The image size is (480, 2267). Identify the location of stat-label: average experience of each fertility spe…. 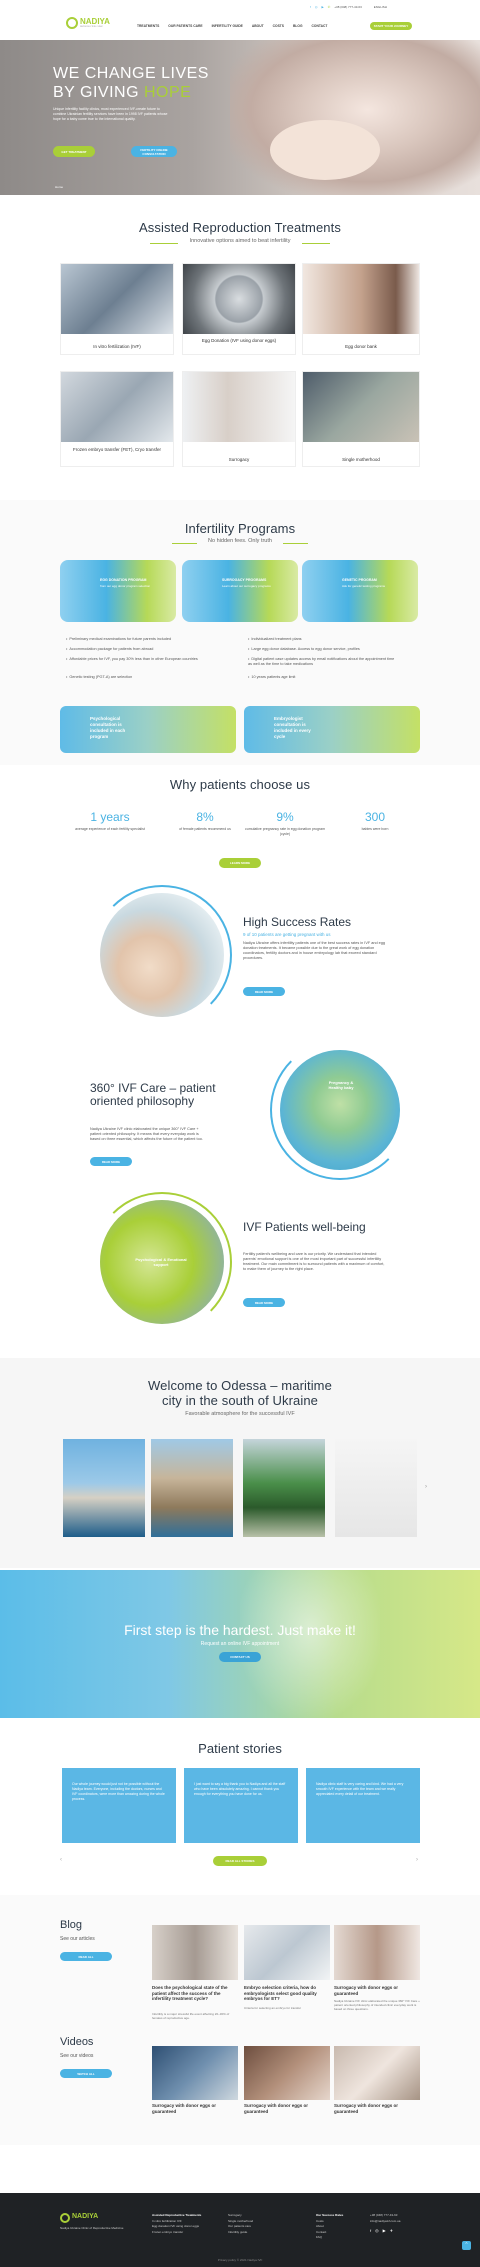
(110, 829).